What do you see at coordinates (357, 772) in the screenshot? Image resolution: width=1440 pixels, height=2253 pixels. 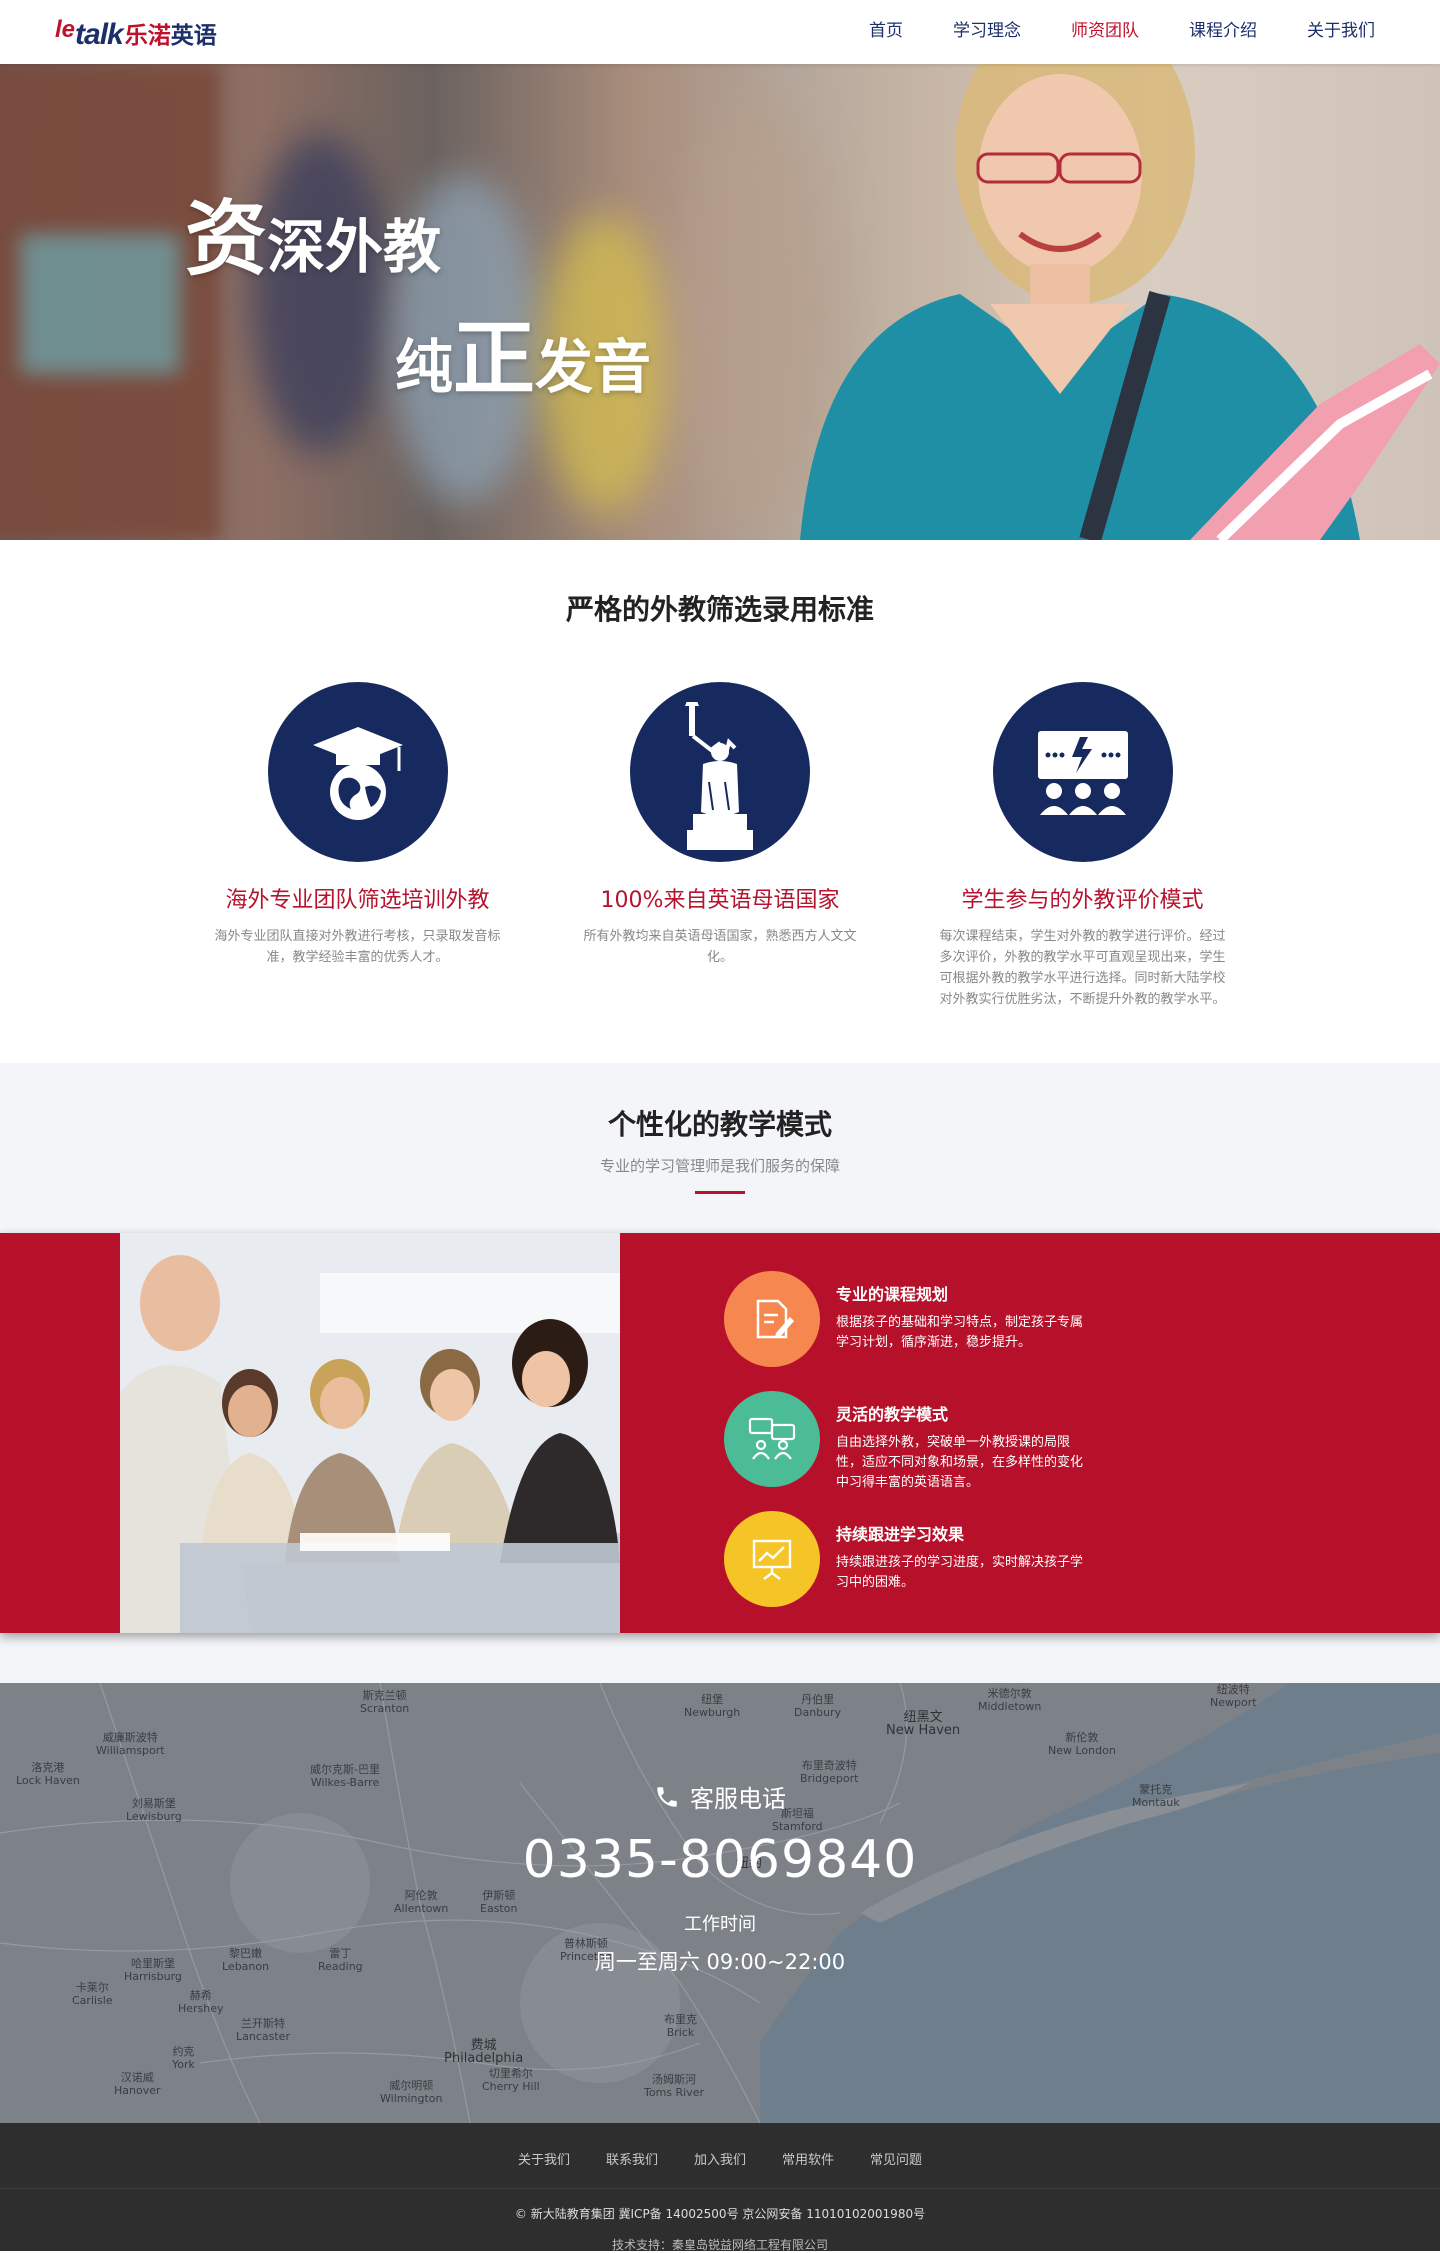 I see `graduation-globe-icon` at bounding box center [357, 772].